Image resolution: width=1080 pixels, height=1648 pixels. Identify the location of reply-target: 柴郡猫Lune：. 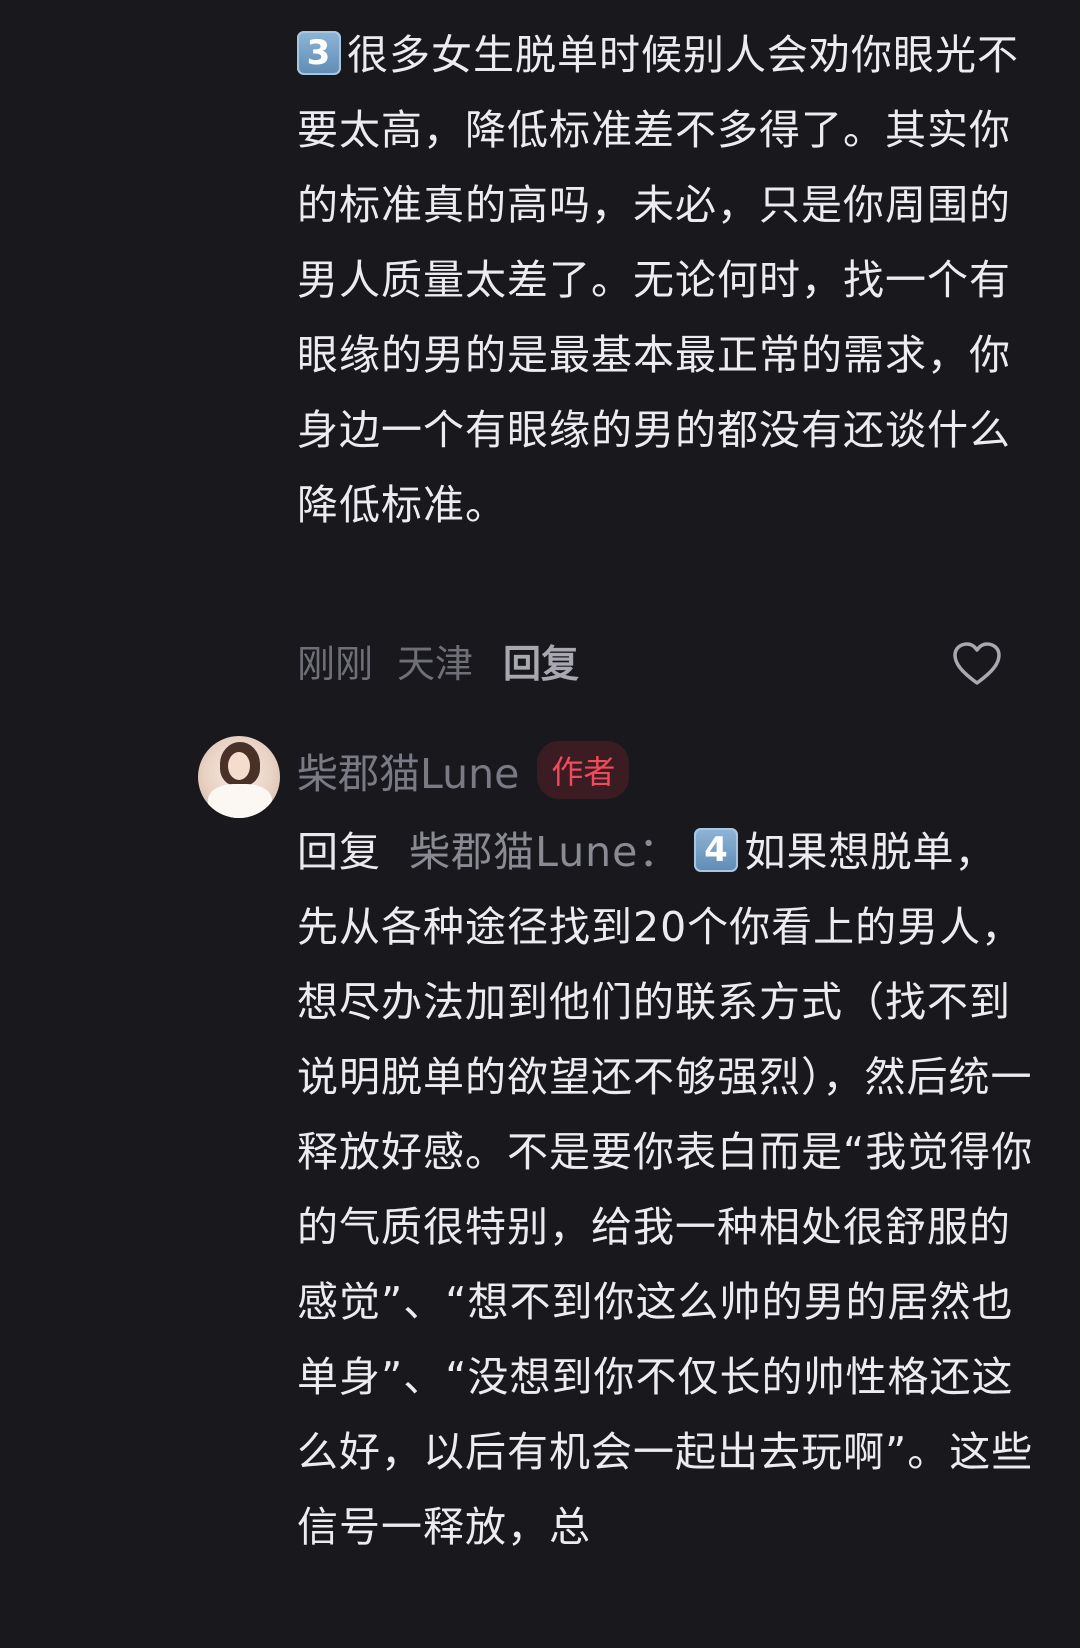
(544, 852).